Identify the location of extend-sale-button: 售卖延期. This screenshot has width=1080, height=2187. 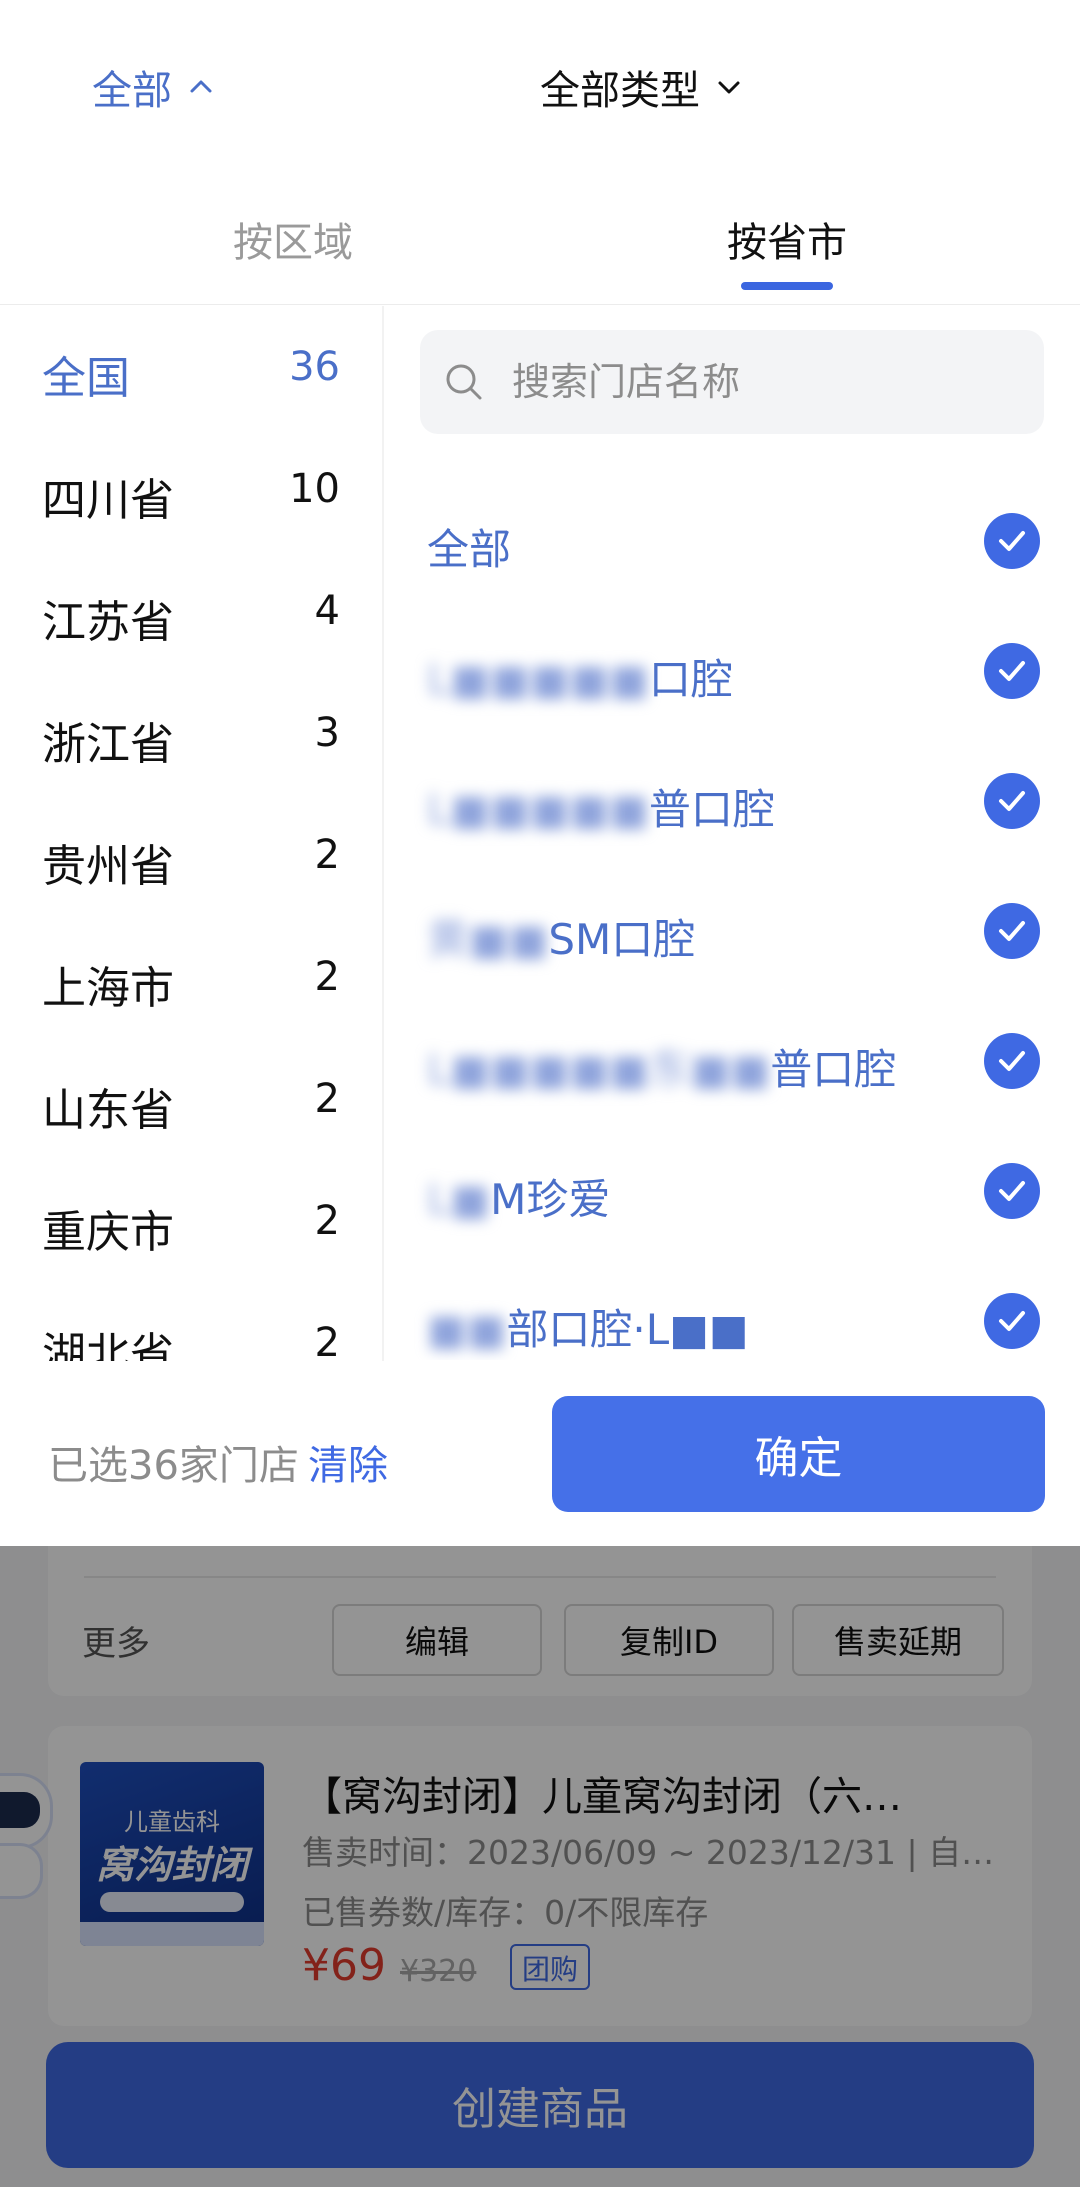
(898, 1640).